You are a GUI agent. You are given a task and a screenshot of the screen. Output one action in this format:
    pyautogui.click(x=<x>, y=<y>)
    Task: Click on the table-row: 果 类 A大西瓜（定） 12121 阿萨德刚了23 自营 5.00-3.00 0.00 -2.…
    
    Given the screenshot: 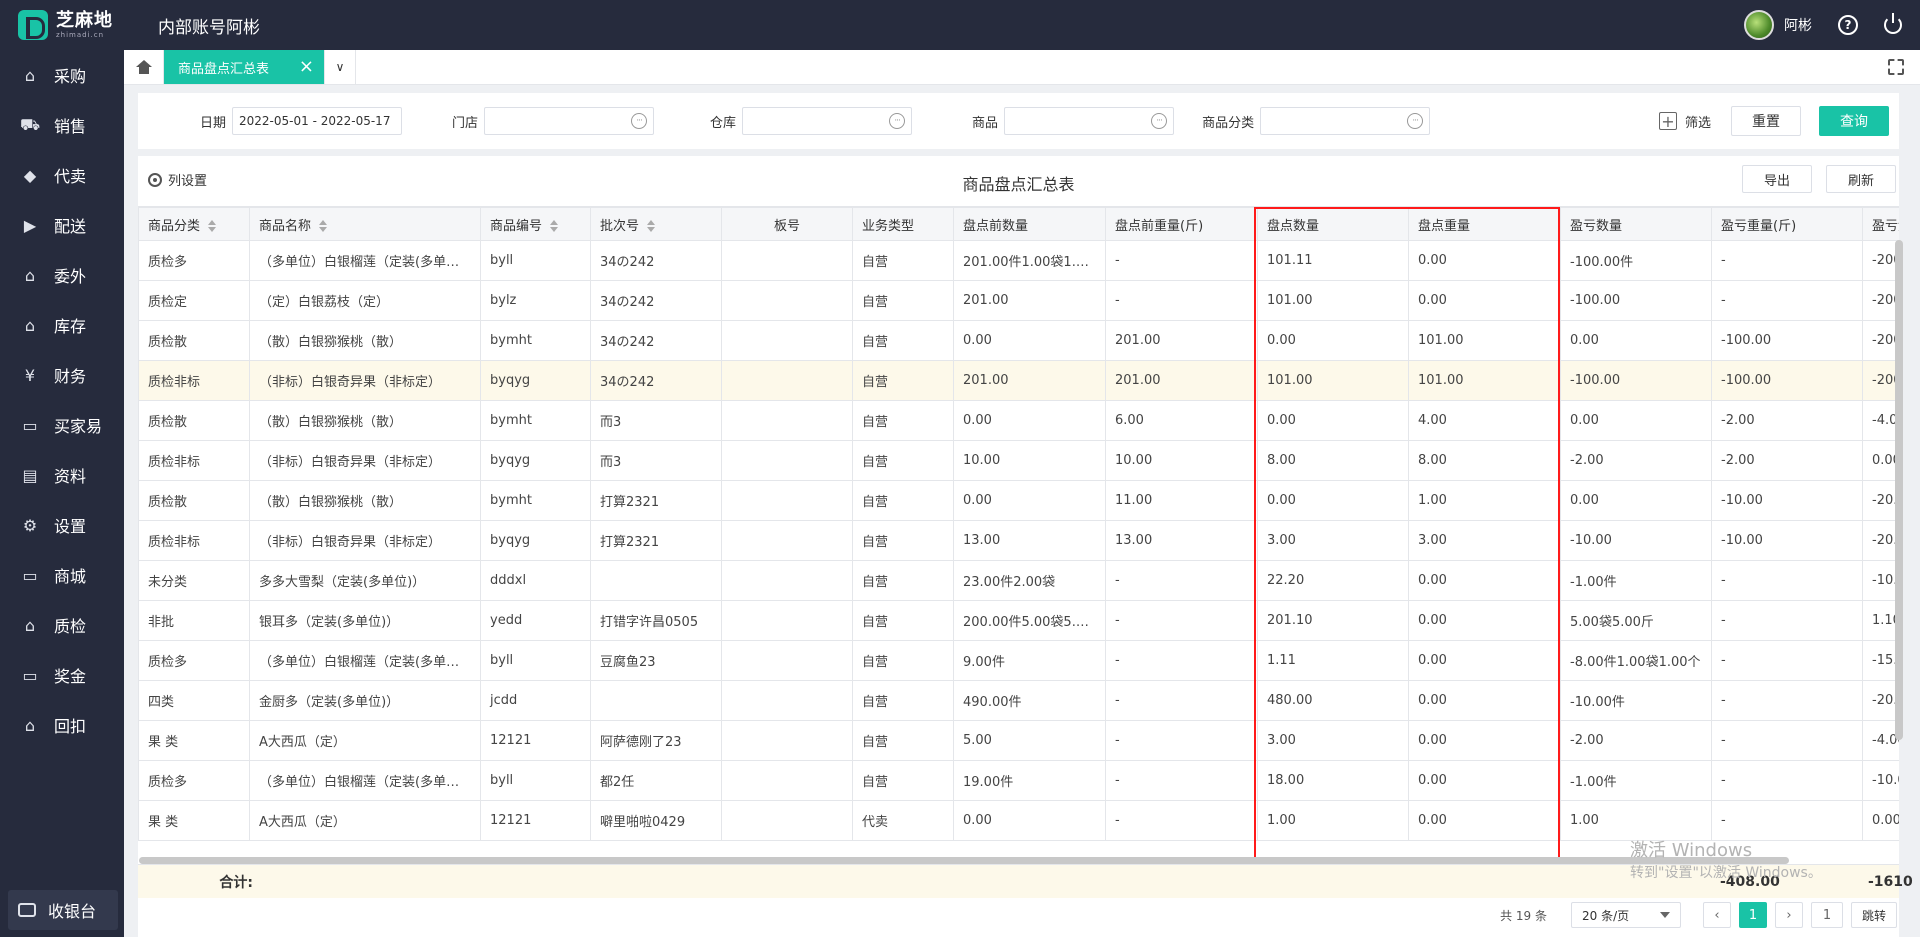 What is the action you would take?
    pyautogui.click(x=1018, y=740)
    